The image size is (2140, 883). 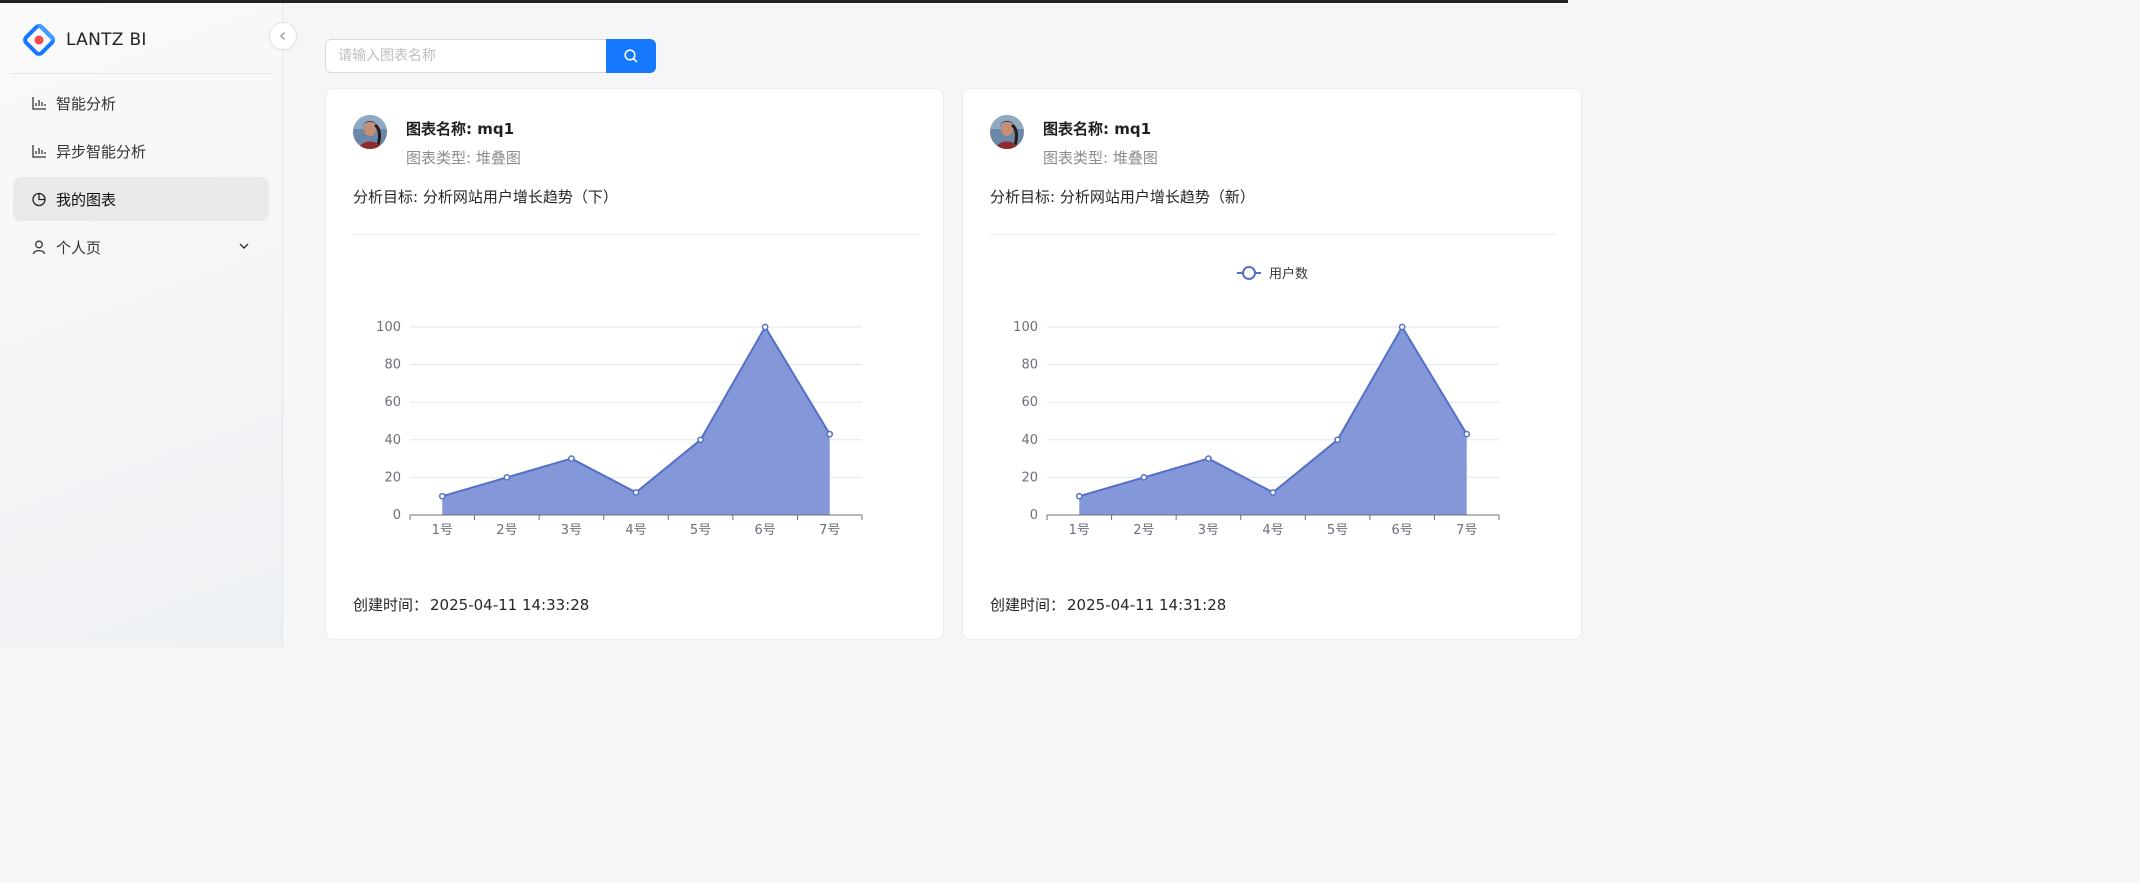 I want to click on user-icon, so click(x=39, y=247).